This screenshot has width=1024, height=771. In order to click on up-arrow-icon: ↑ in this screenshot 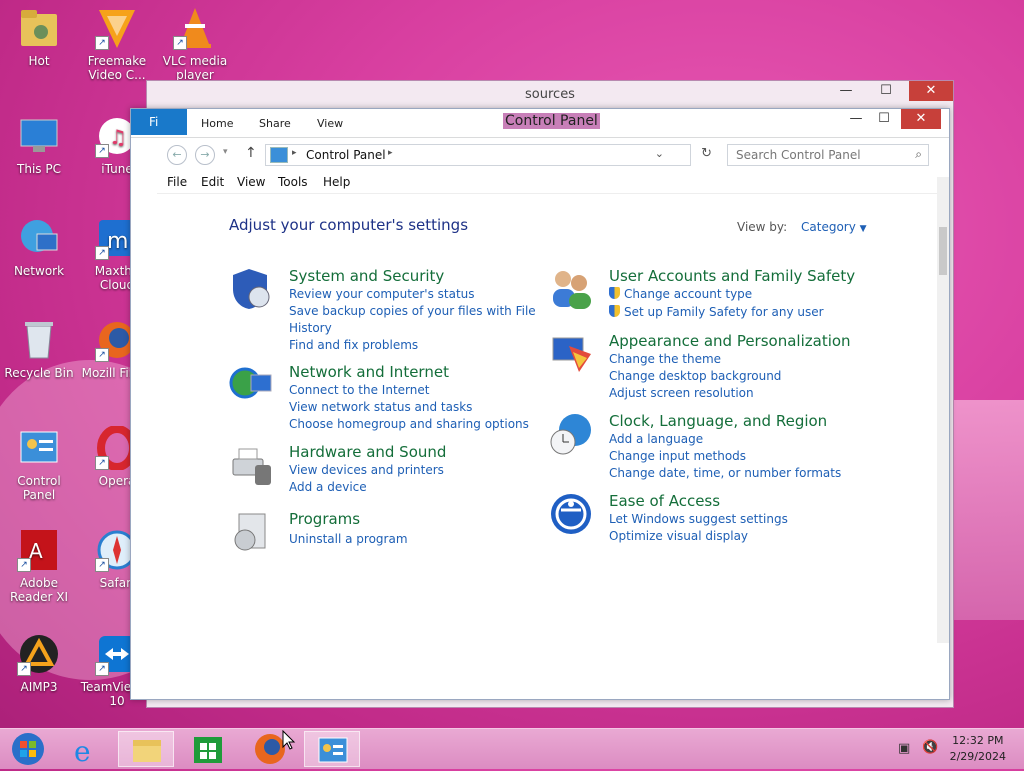, I will do `click(251, 153)`.